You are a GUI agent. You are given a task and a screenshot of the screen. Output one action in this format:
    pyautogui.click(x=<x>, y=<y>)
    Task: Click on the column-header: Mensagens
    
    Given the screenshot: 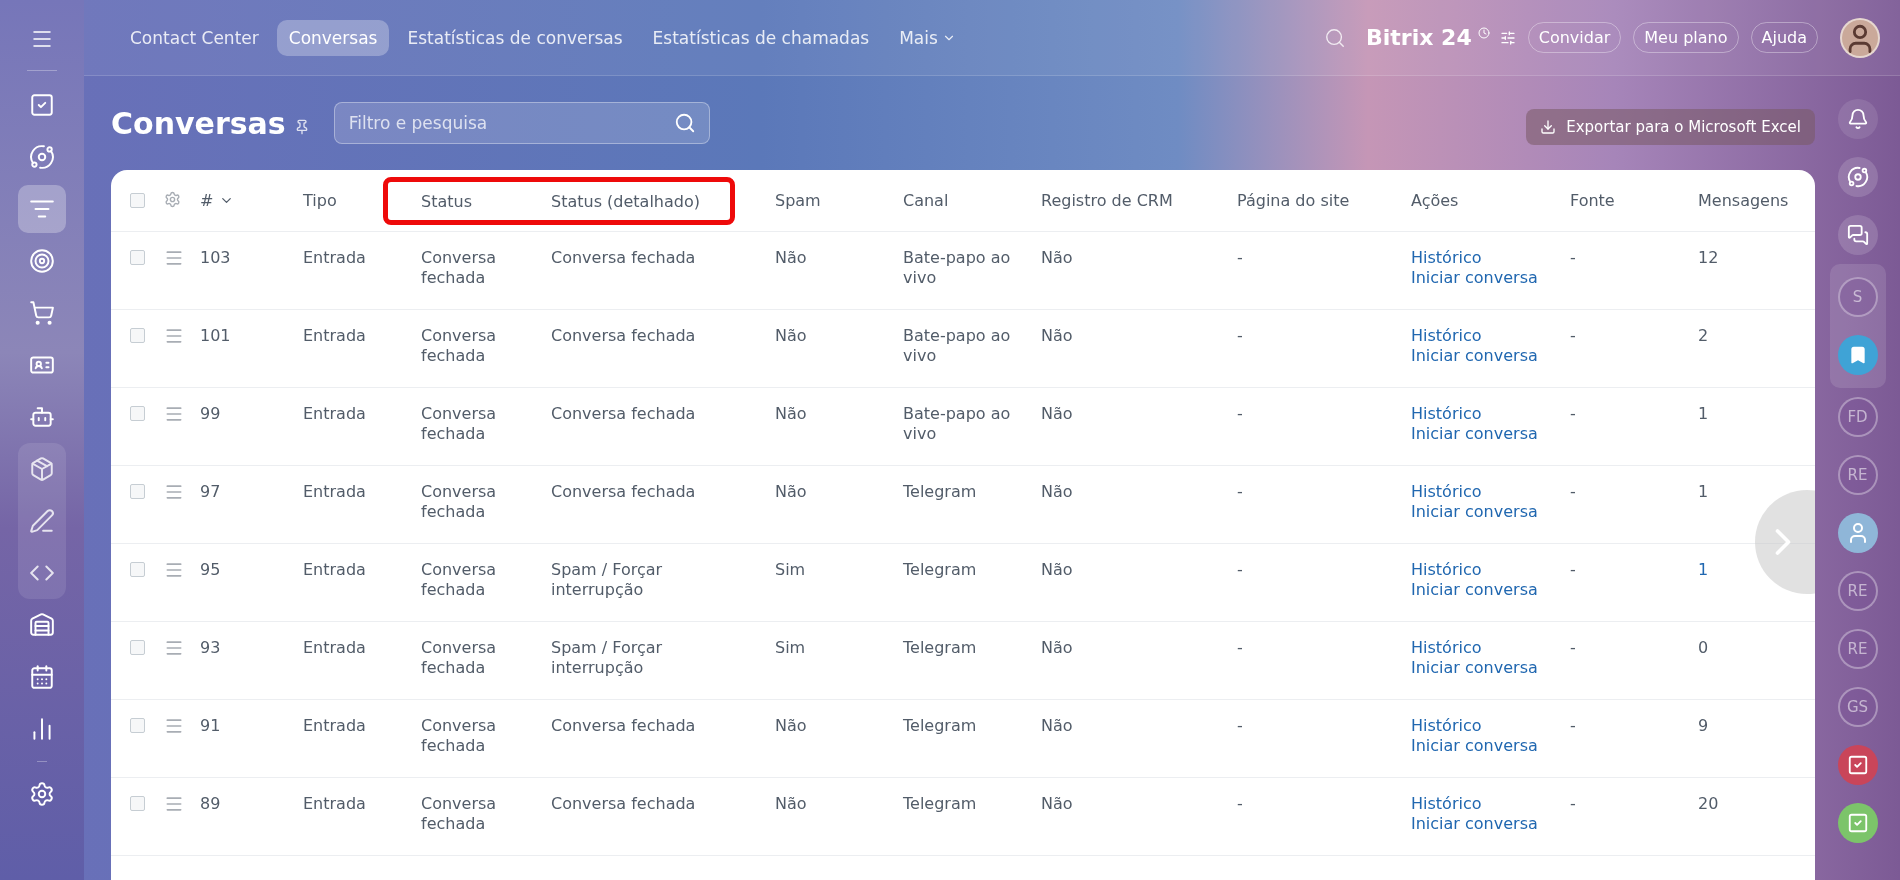 What is the action you would take?
    pyautogui.click(x=1756, y=200)
    